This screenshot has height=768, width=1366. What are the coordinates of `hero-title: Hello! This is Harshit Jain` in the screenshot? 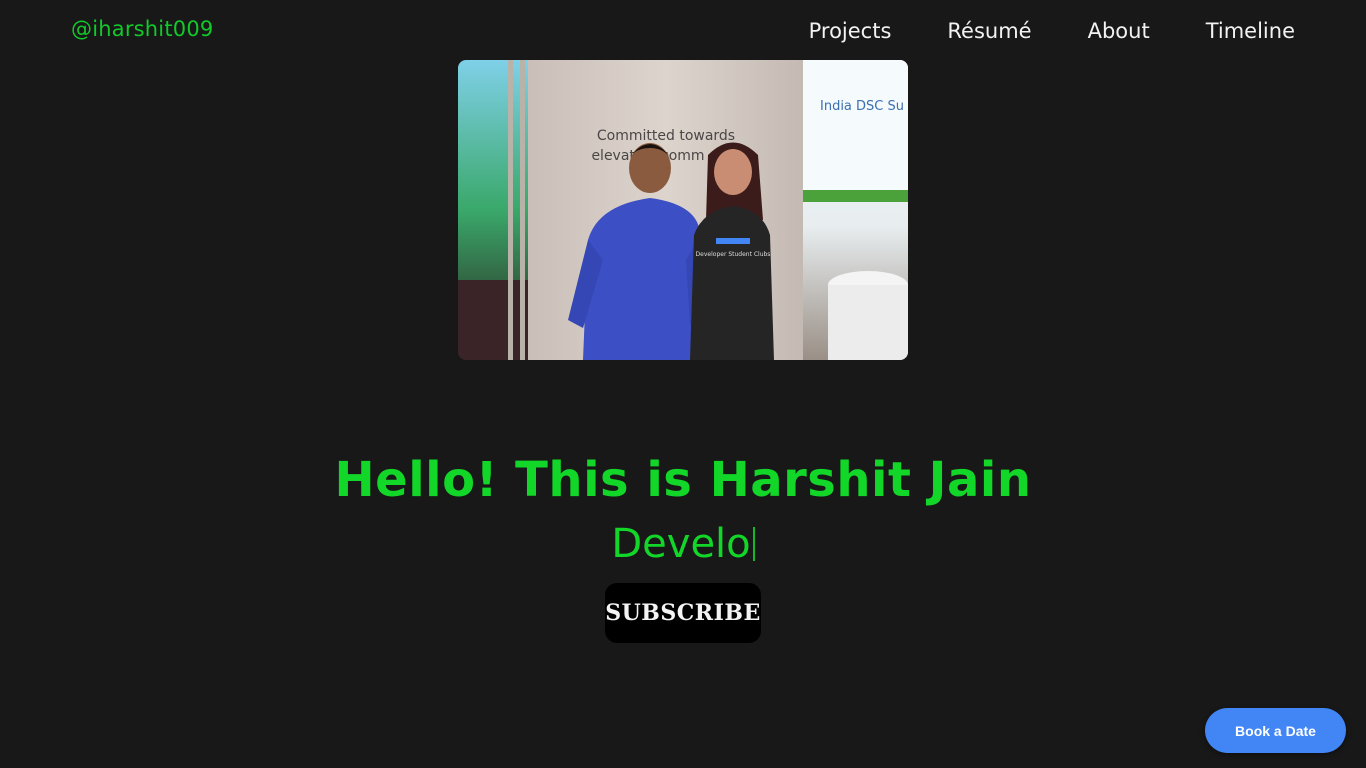 It's located at (683, 480).